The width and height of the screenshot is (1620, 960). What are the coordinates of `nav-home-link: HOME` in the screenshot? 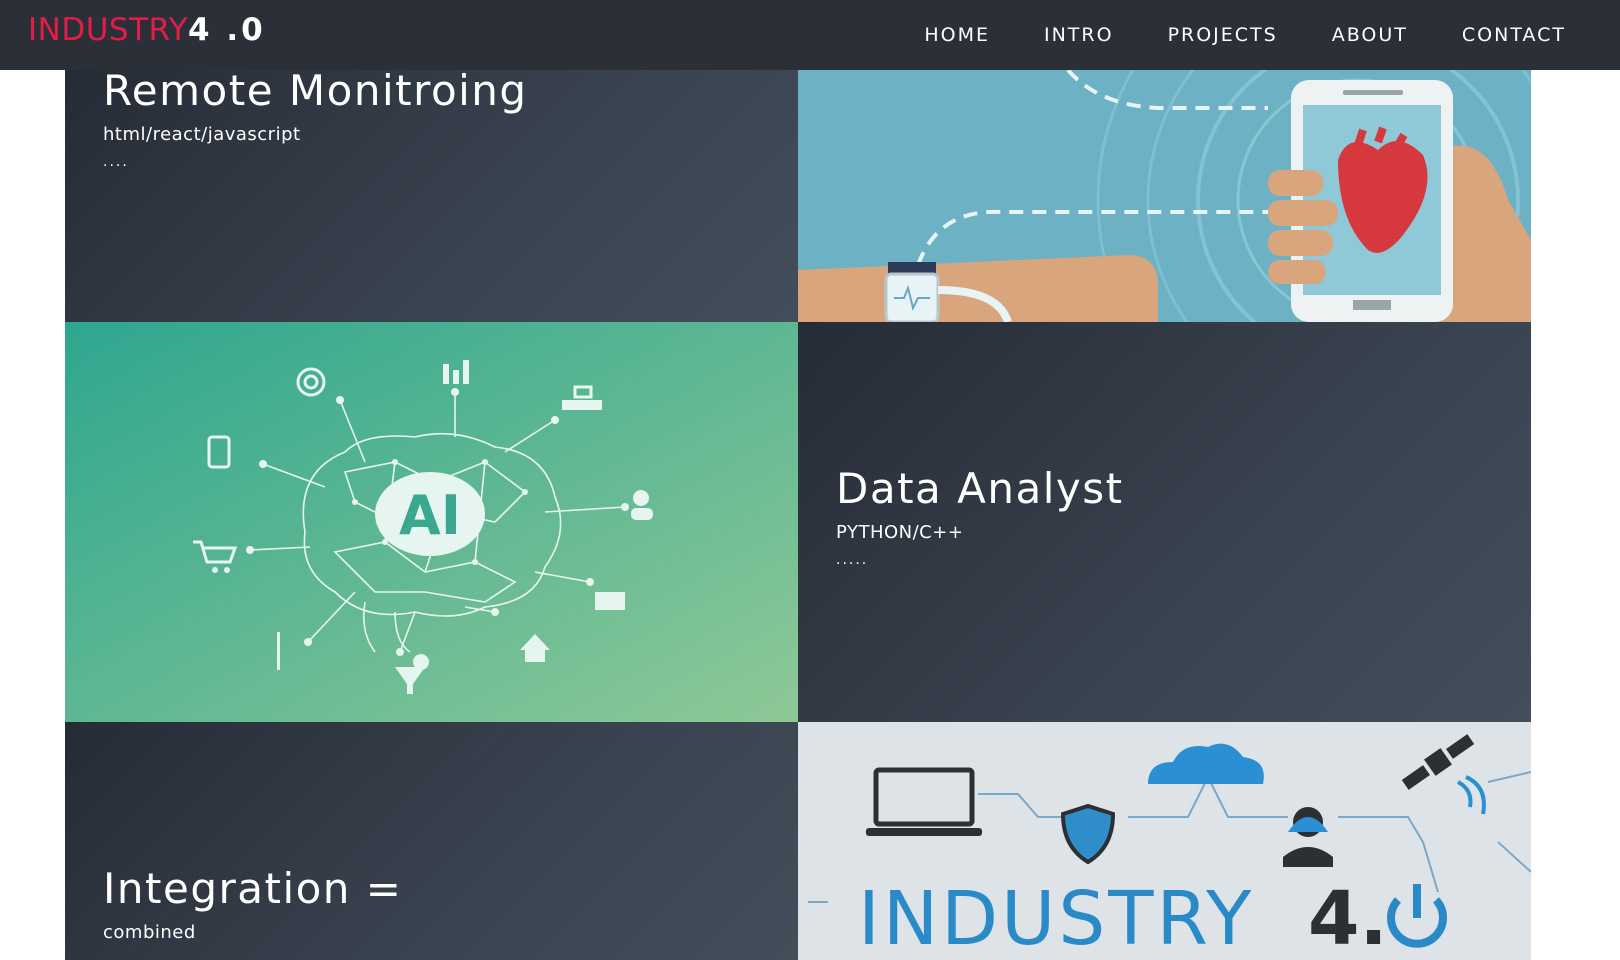 It's located at (957, 35).